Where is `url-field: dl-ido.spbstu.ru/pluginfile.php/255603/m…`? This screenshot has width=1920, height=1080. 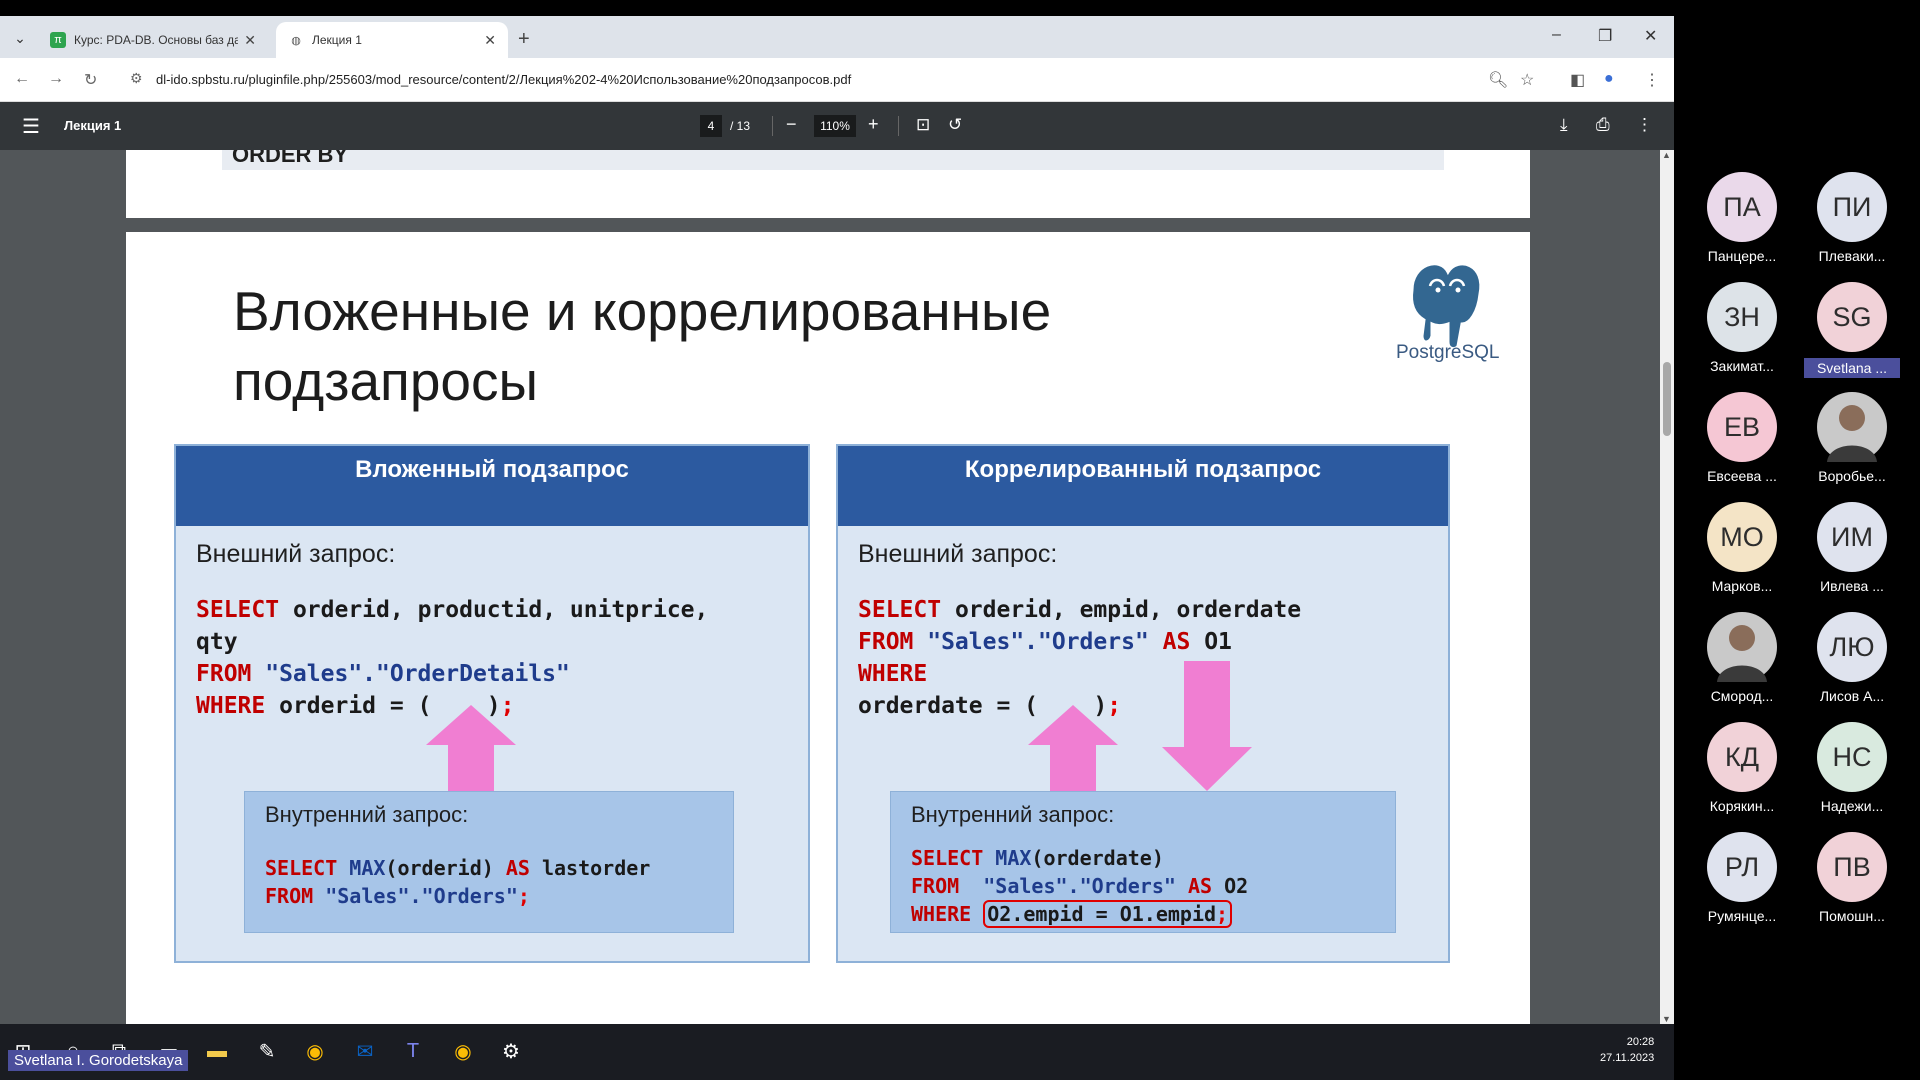 url-field: dl-ido.spbstu.ru/pluginfile.php/255603/m… is located at coordinates (503, 79).